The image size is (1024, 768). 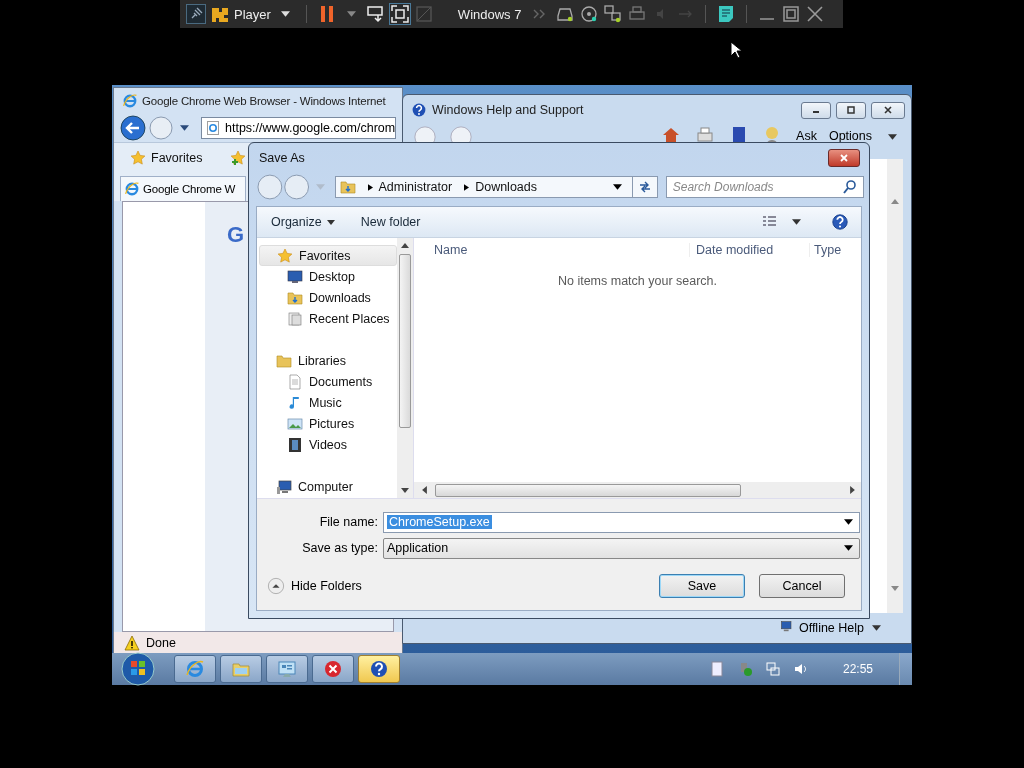 What do you see at coordinates (415, 187) in the screenshot?
I see `breadcrumb-item: Administrator` at bounding box center [415, 187].